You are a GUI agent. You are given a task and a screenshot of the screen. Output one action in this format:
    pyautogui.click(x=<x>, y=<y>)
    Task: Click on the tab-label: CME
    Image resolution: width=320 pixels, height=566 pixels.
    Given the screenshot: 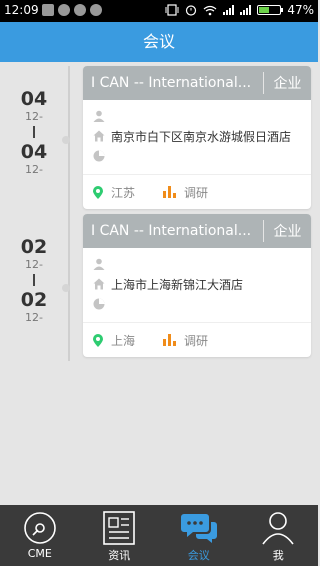 What is the action you would take?
    pyautogui.click(x=39, y=553)
    